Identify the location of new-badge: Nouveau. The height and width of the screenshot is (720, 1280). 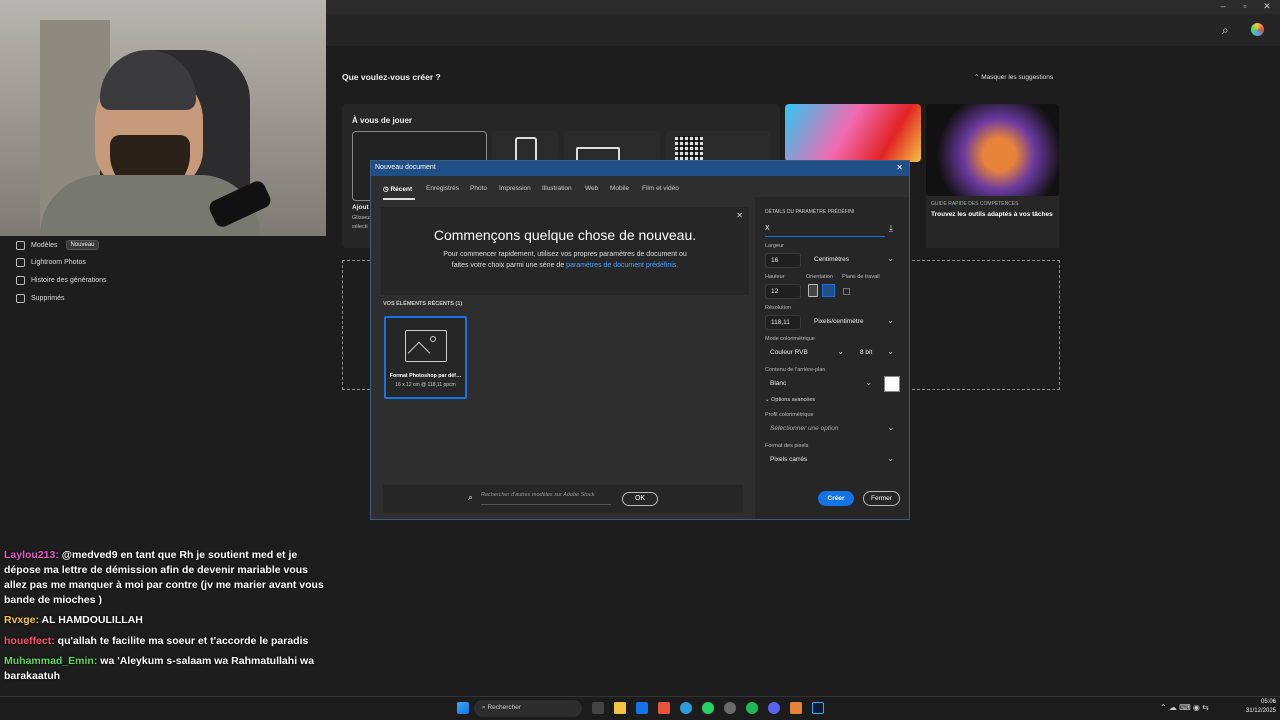
(82, 245).